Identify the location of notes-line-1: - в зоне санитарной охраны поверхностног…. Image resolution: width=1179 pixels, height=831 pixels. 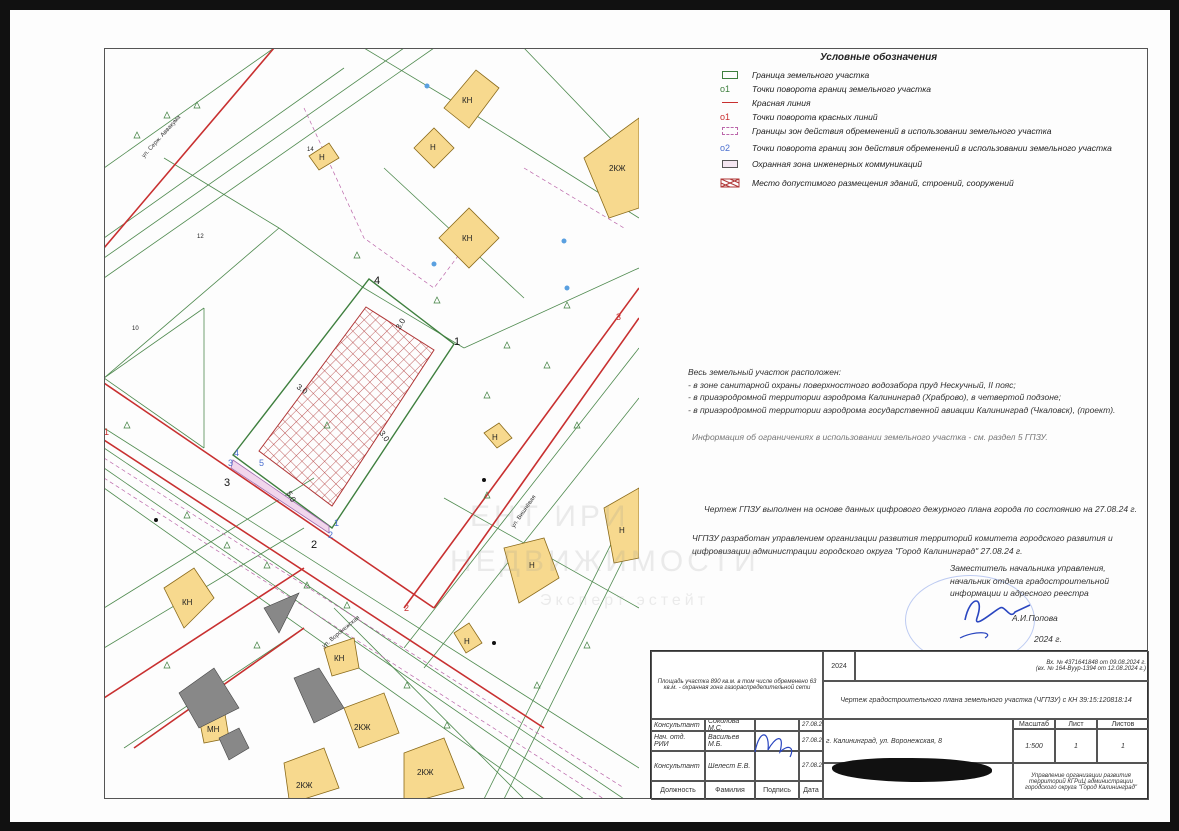
(852, 384).